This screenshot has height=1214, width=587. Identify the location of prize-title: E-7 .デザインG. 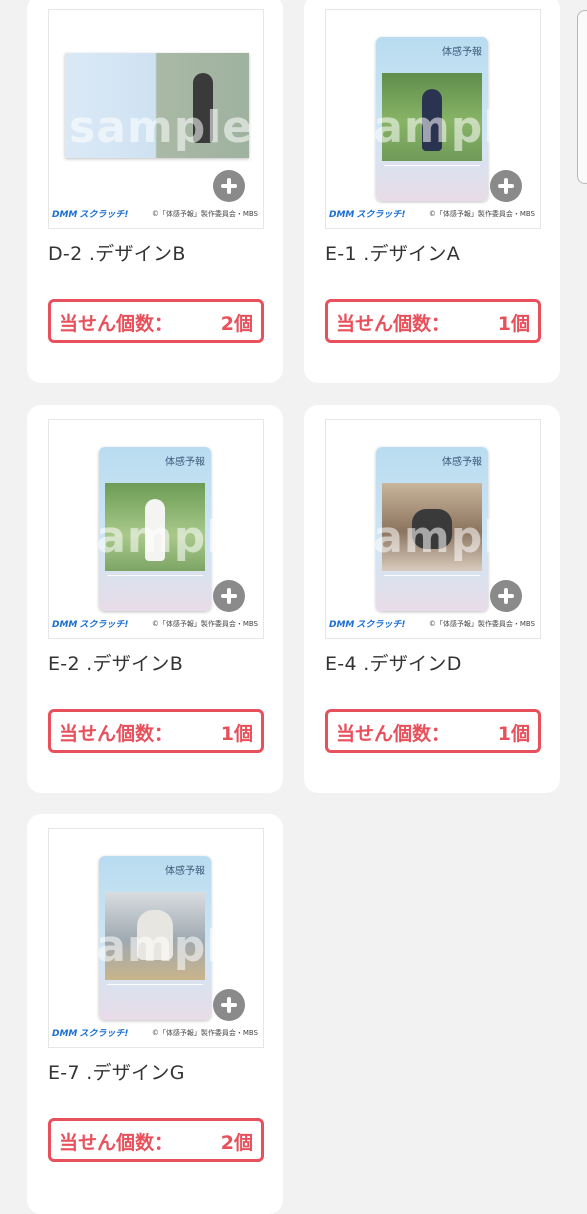
(116, 1073).